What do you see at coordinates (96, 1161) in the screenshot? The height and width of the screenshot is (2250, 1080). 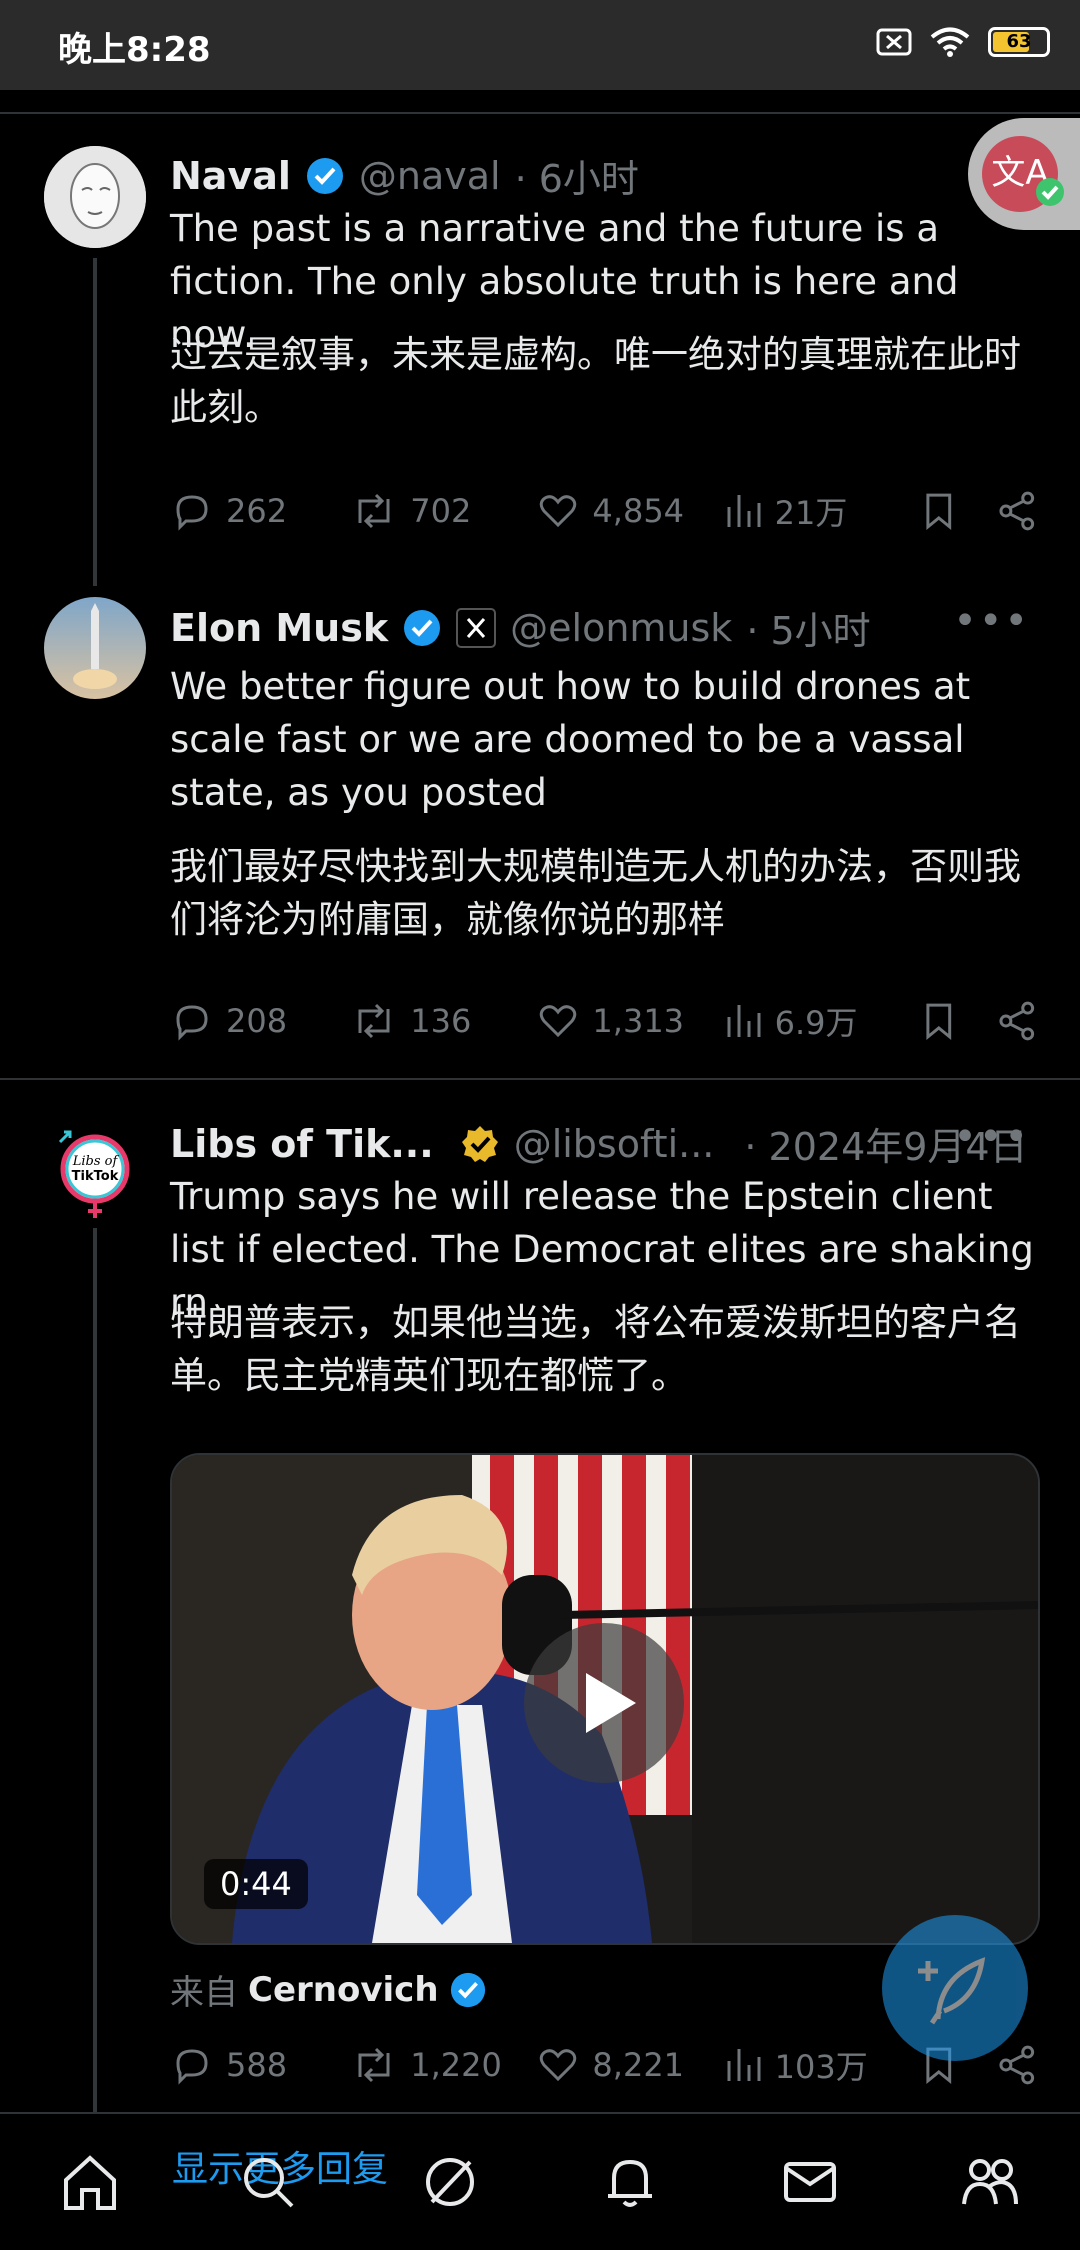 I see `svg-text: Libs of` at bounding box center [96, 1161].